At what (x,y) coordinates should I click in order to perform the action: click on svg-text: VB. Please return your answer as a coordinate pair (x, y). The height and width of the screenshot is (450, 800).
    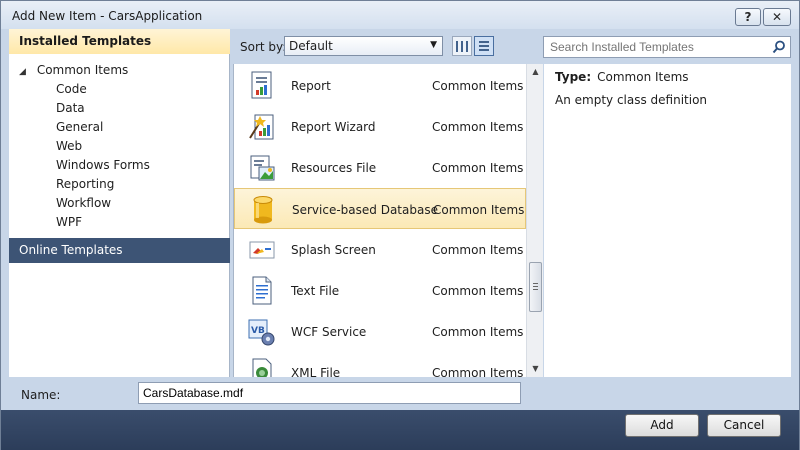
    Looking at the image, I should click on (258, 331).